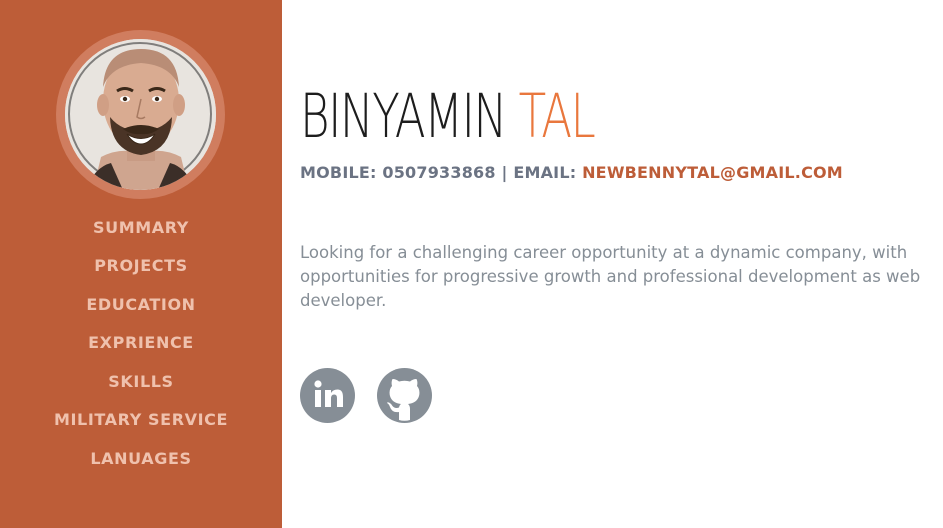 The width and height of the screenshot is (943, 528). I want to click on avatar, so click(140, 114).